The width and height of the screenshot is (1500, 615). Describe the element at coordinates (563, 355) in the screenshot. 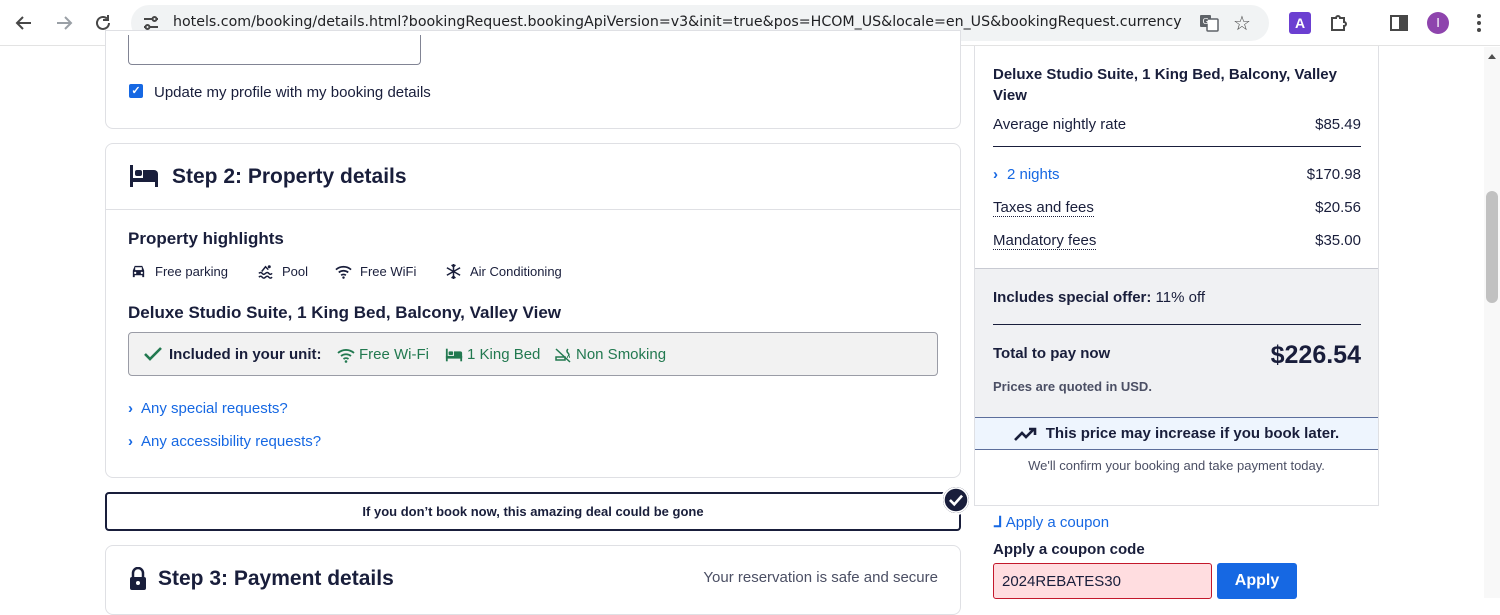

I see `no-smoking-icon` at that location.